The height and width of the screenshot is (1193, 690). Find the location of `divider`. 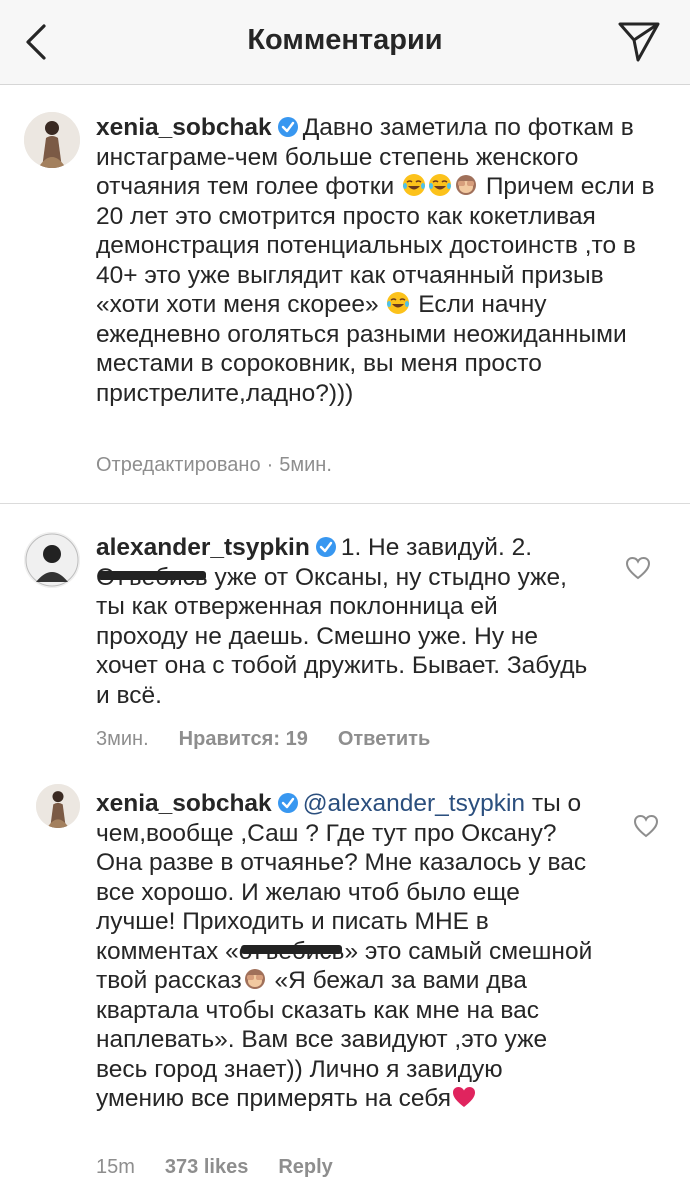

divider is located at coordinates (345, 503).